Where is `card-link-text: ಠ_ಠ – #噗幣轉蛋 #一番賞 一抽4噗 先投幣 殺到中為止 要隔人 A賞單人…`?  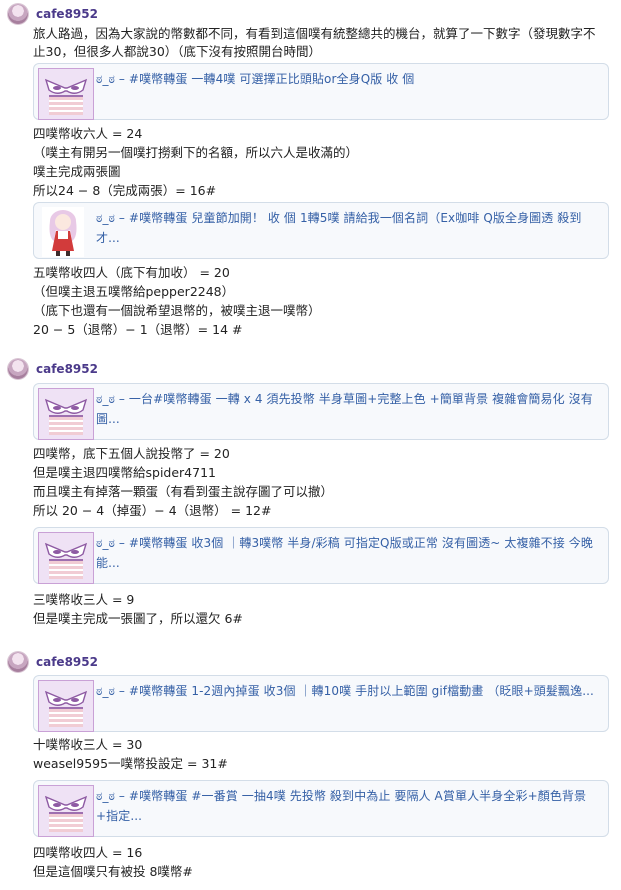
card-link-text: ಠ_ಠ – #噗幣轉蛋 #一番賞 一抽4噗 先投幣 殺到中為止 要隔人 A賞單人… is located at coordinates (348, 806).